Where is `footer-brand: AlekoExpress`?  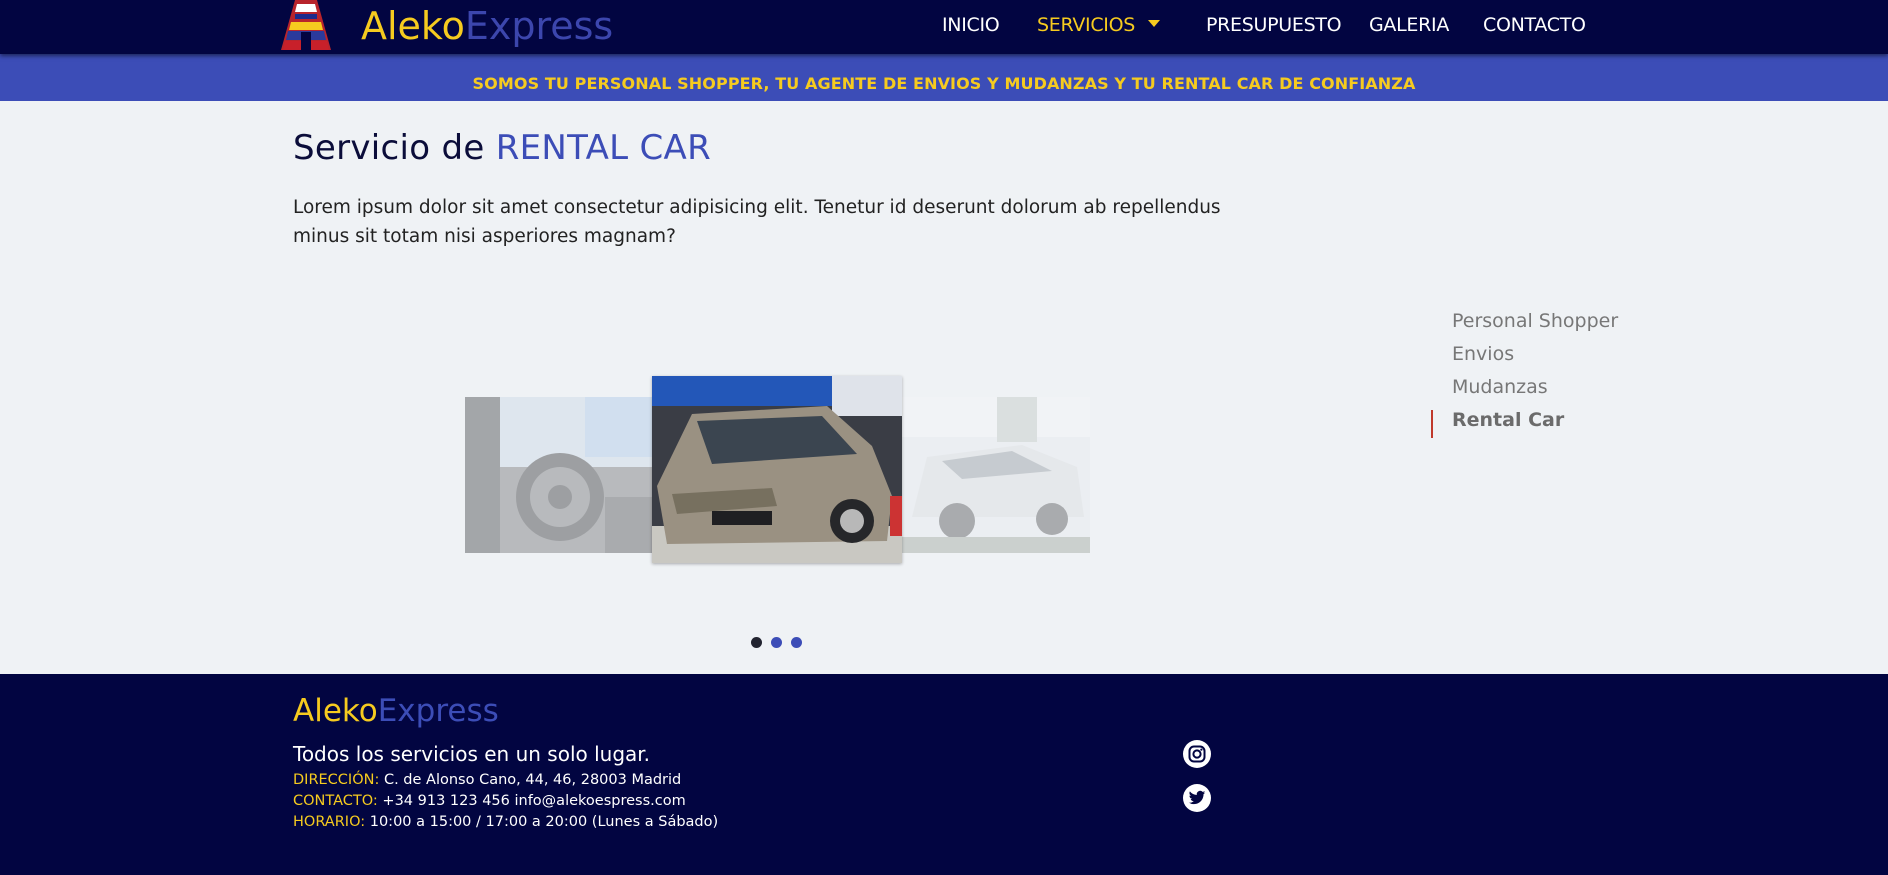
footer-brand: AlekoExpress is located at coordinates (396, 711).